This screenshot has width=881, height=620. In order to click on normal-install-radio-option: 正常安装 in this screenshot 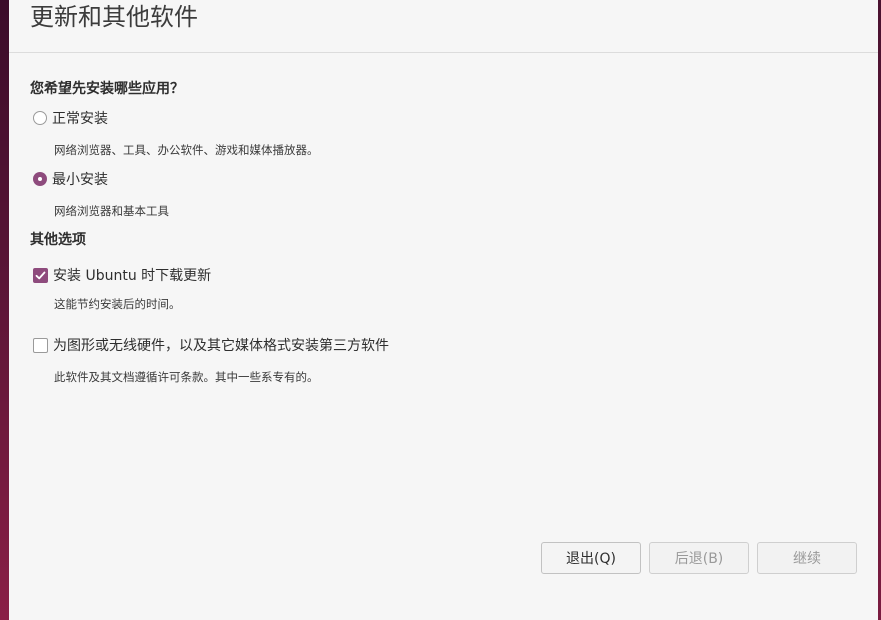, I will do `click(70, 118)`.